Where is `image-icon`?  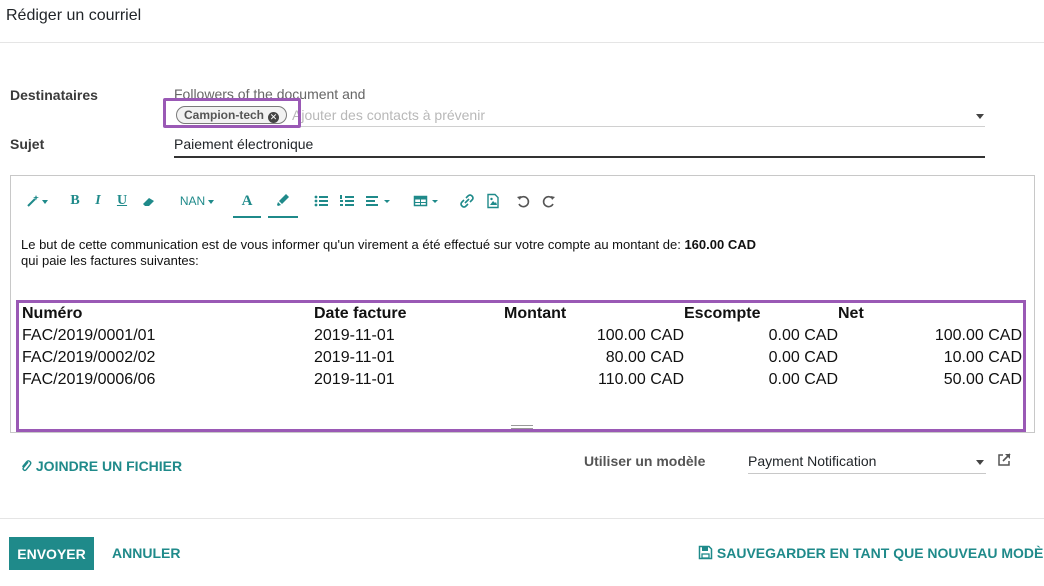
image-icon is located at coordinates (493, 201).